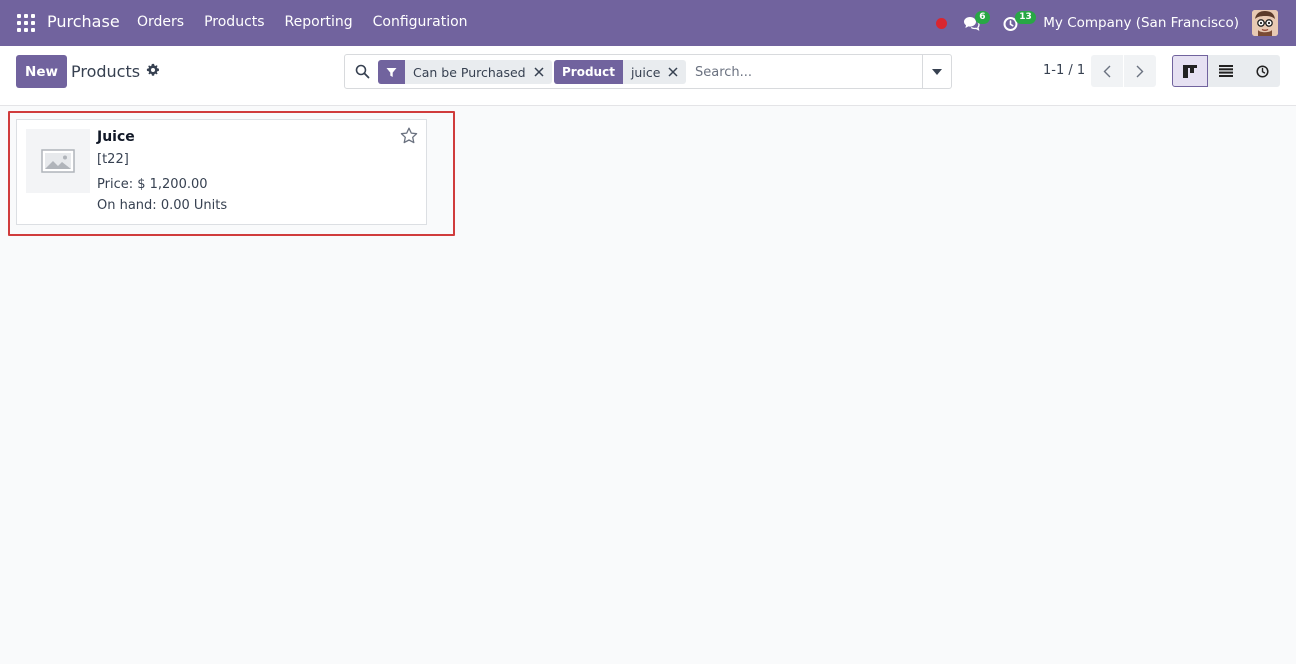 Image resolution: width=1296 pixels, height=664 pixels. Describe the element at coordinates (153, 70) in the screenshot. I see `gear-icon` at that location.